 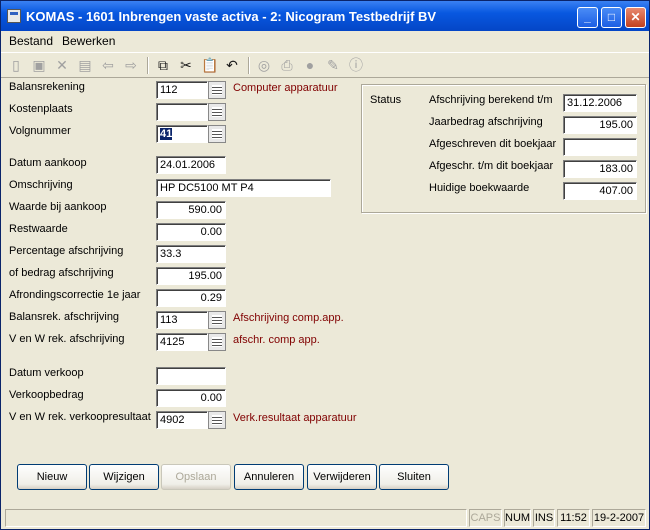 I want to click on delete-icon: ✕, so click(x=62, y=65).